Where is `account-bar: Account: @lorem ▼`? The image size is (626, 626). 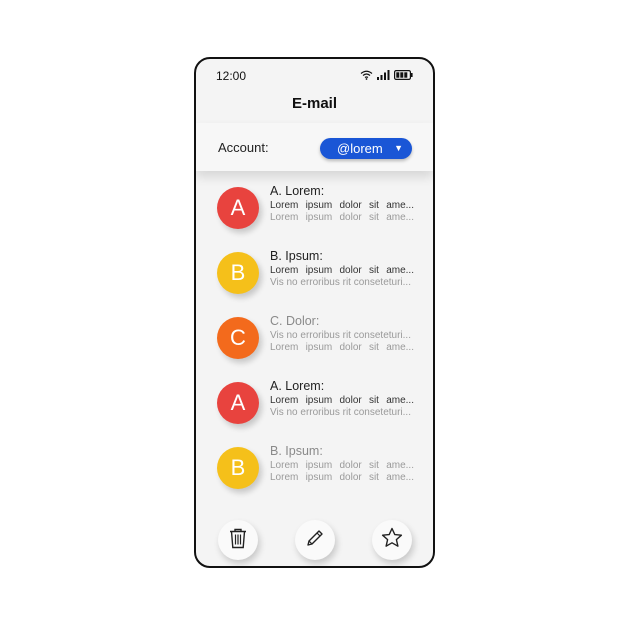 account-bar: Account: @lorem ▼ is located at coordinates (314, 147).